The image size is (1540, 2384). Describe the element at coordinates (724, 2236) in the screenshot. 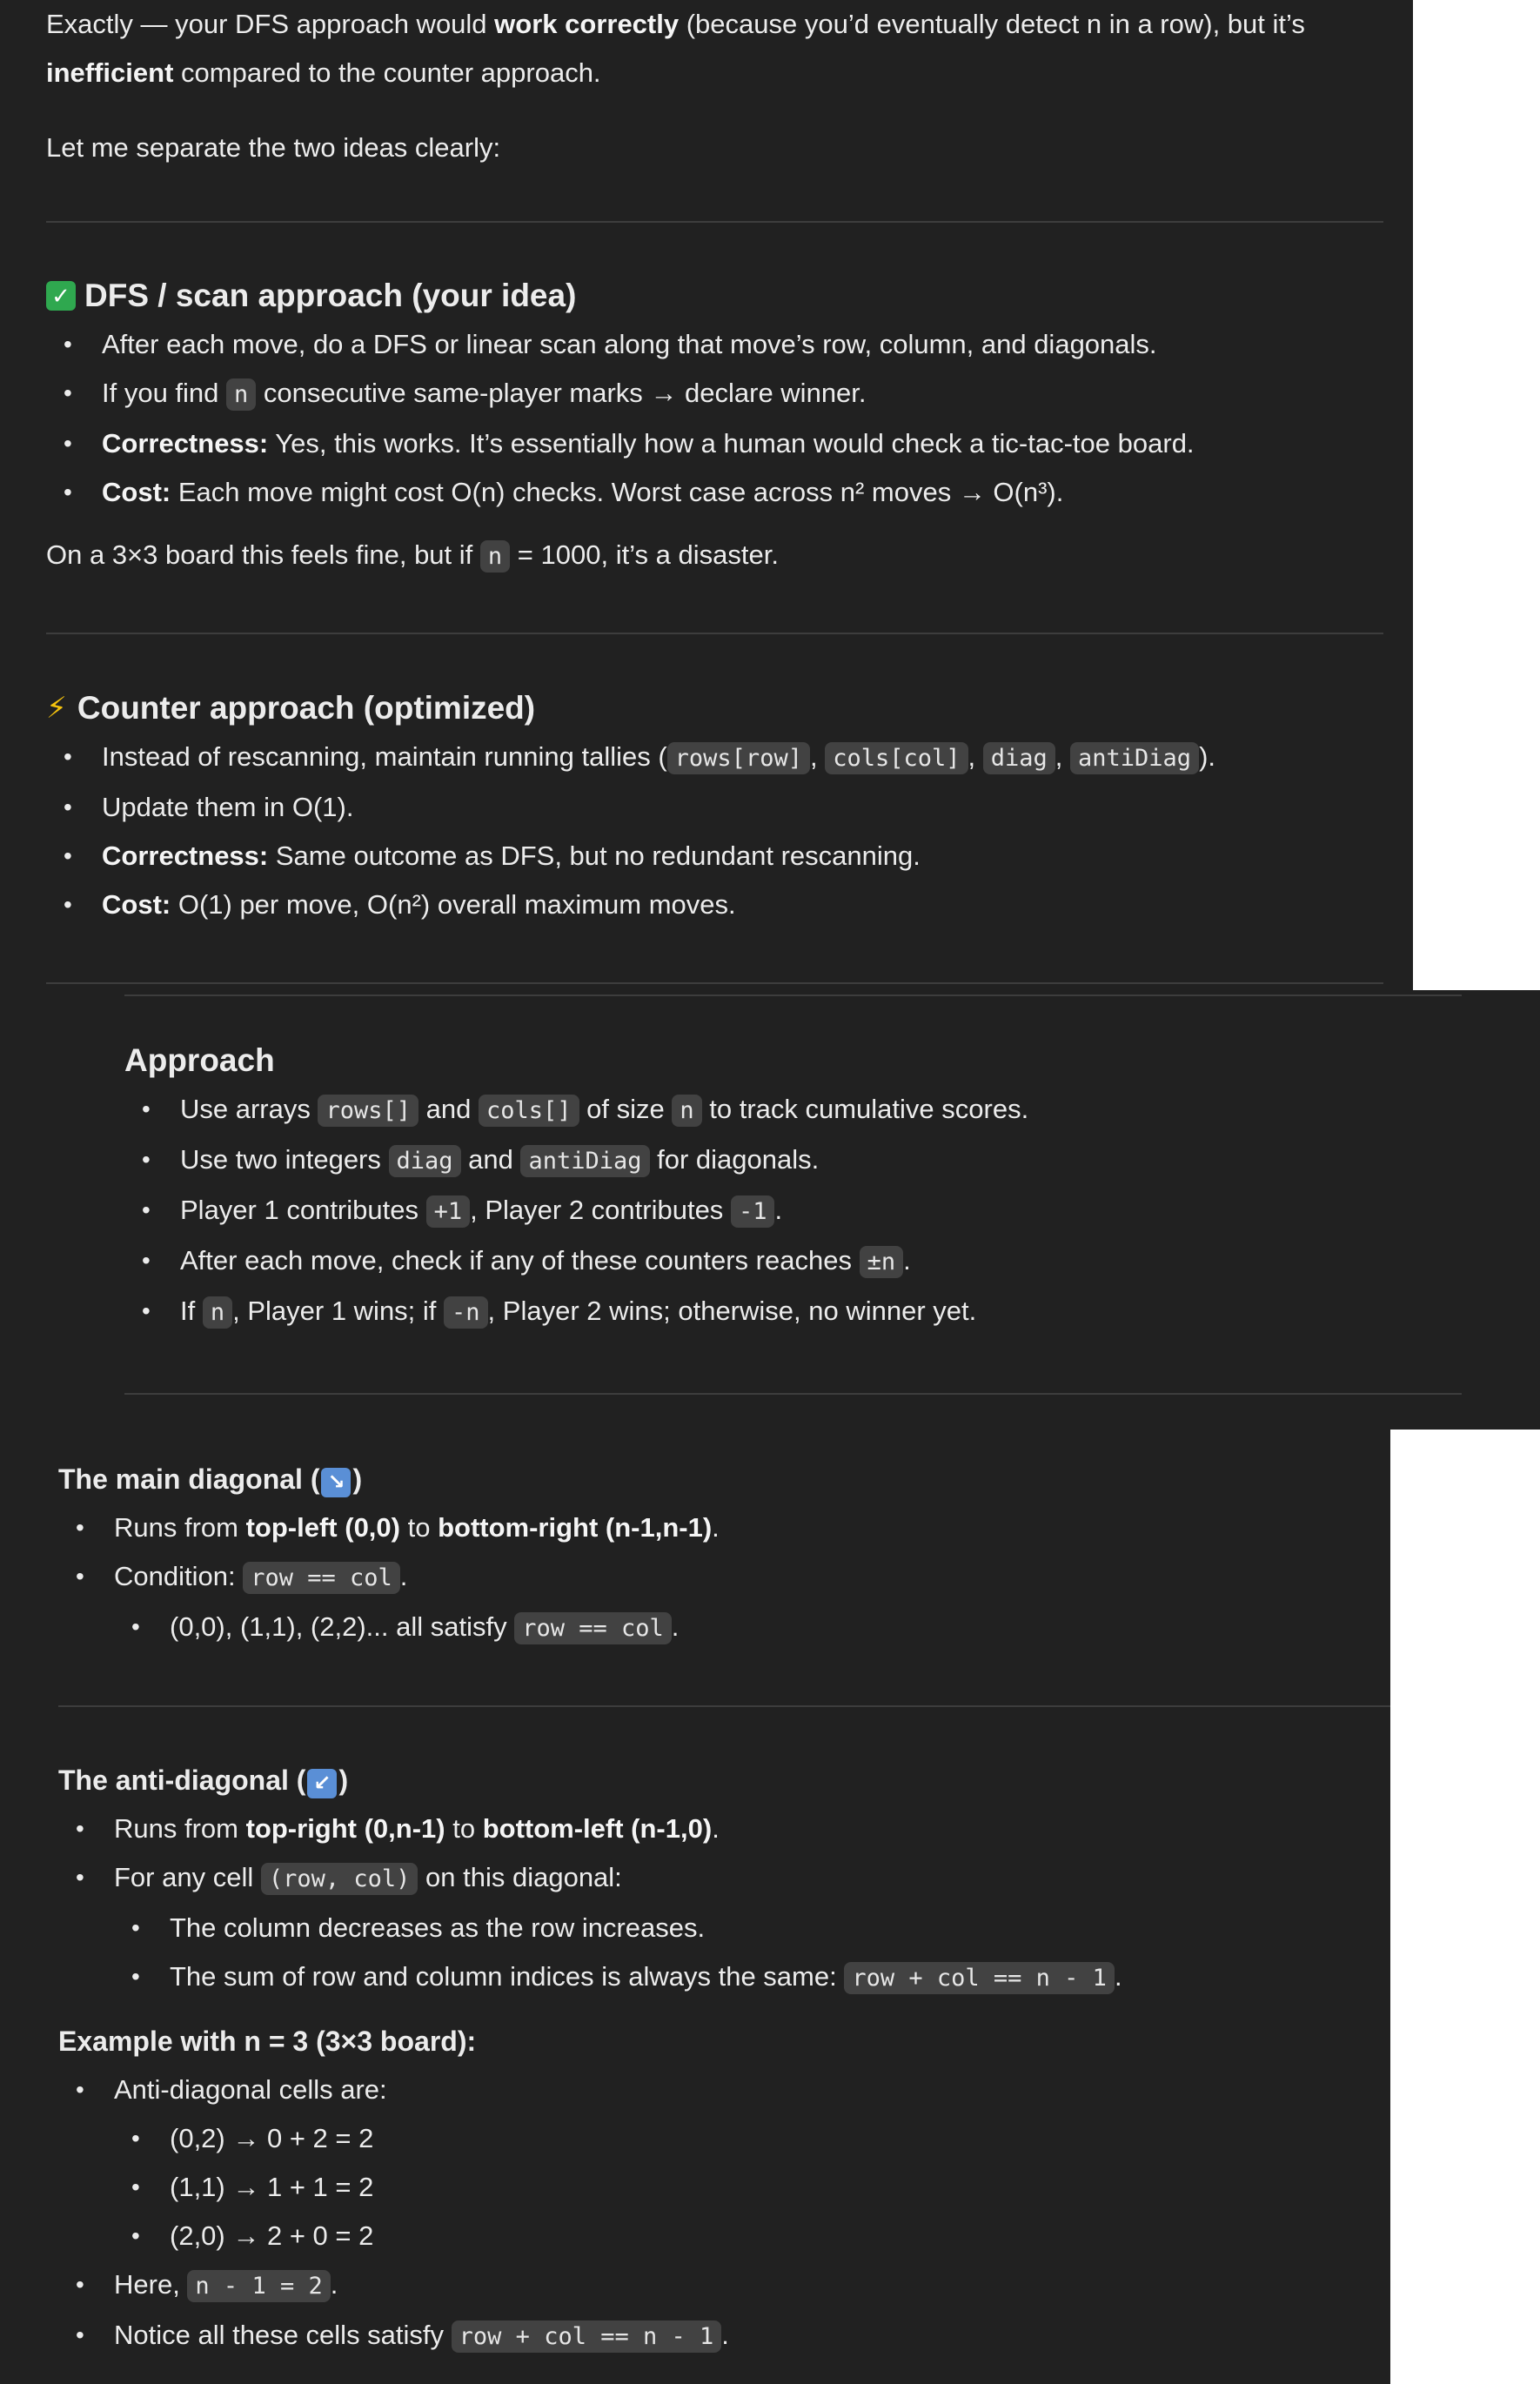

I see `sub-list-item: (2,0) → 2 + 0 = 2` at that location.